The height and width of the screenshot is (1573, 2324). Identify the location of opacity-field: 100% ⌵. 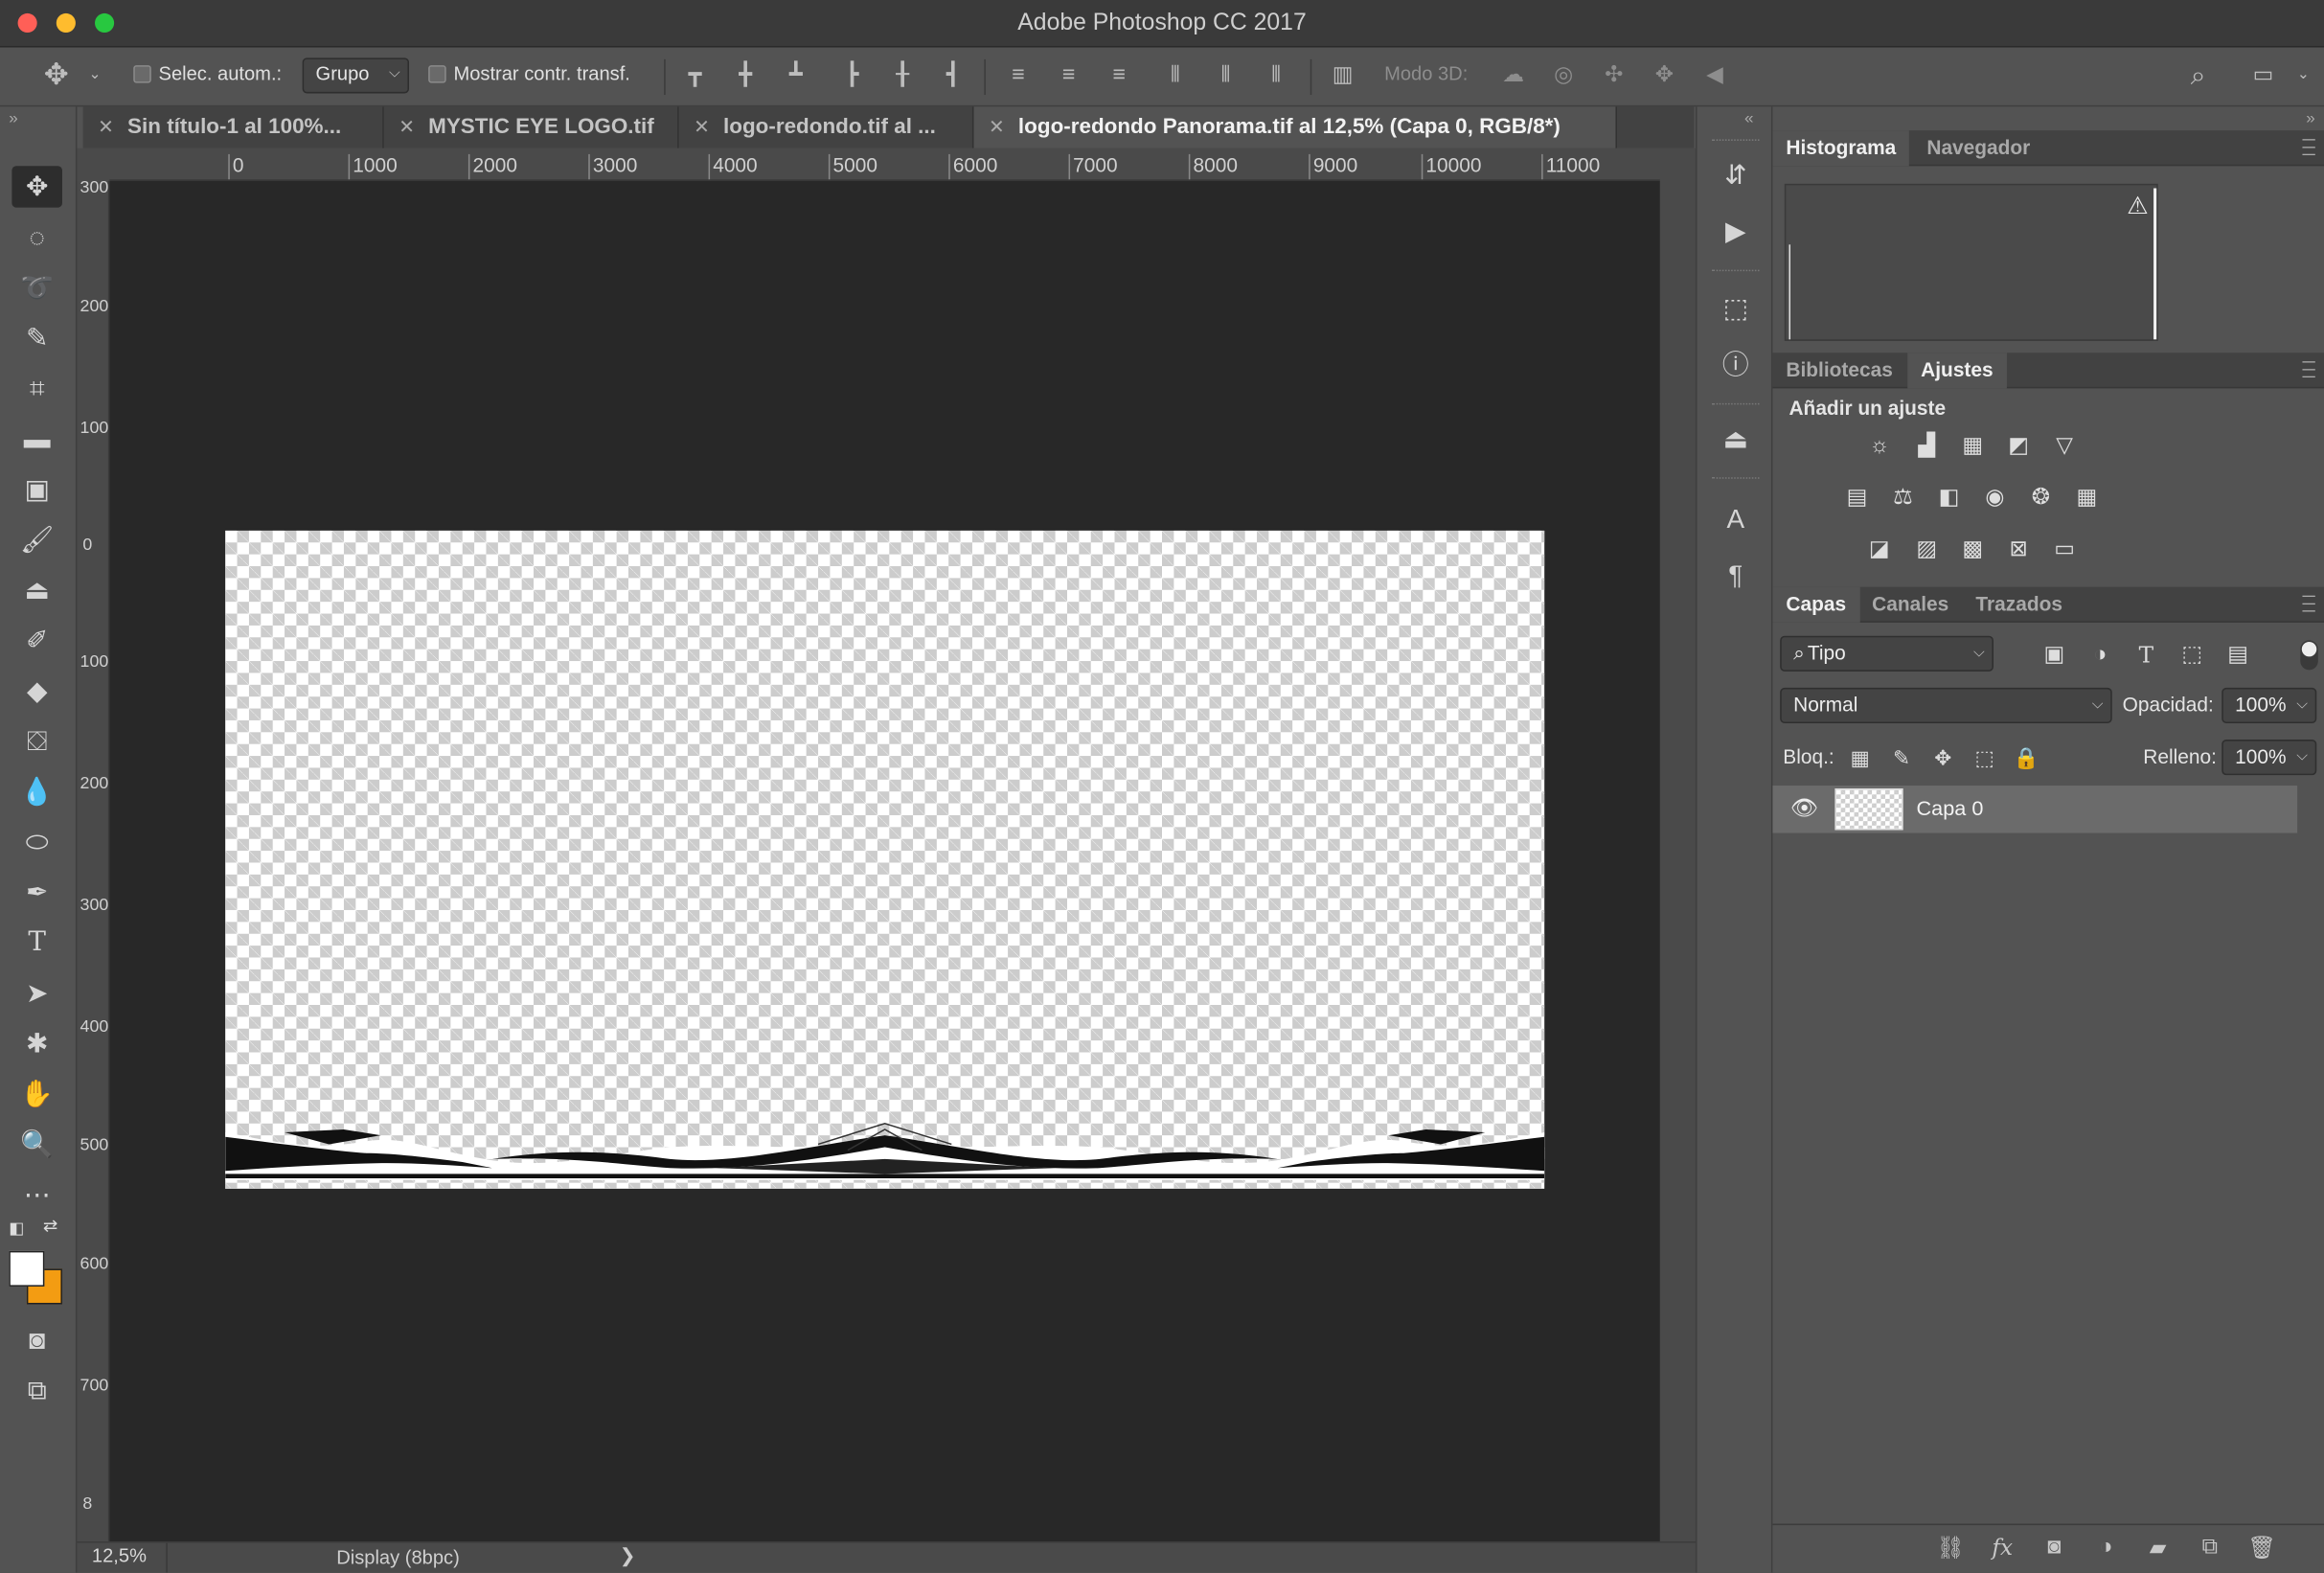
(2269, 705).